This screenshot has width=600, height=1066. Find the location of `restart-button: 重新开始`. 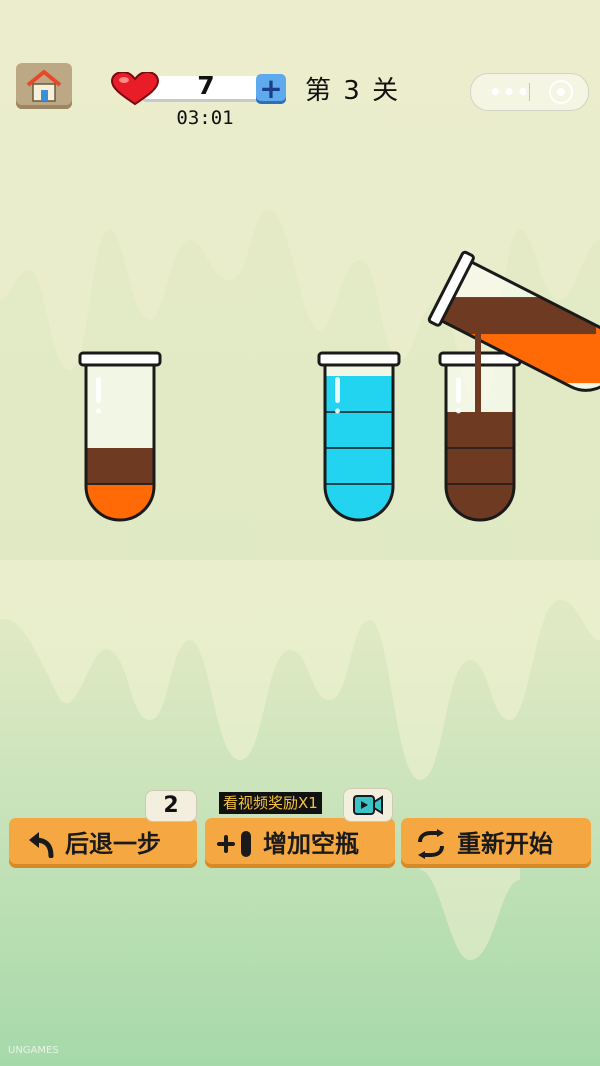

restart-button: 重新开始 is located at coordinates (496, 843).